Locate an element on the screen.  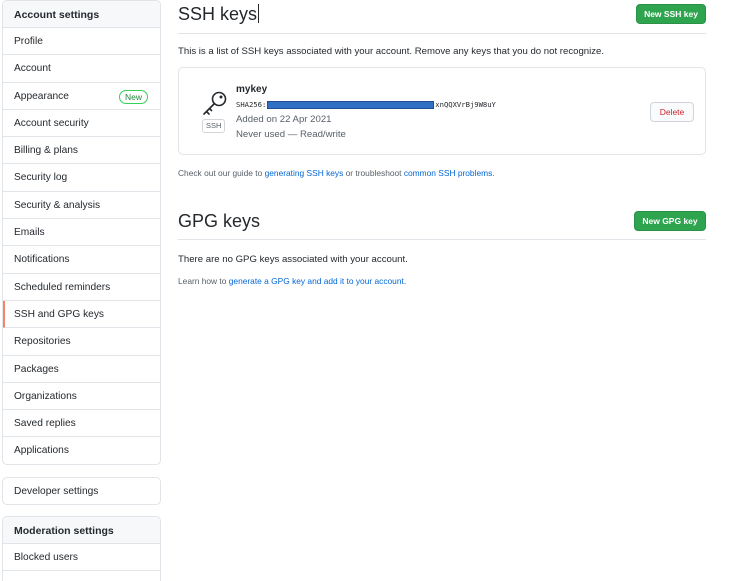
moderation-settings-header: Moderation settings is located at coordinates (81, 530).